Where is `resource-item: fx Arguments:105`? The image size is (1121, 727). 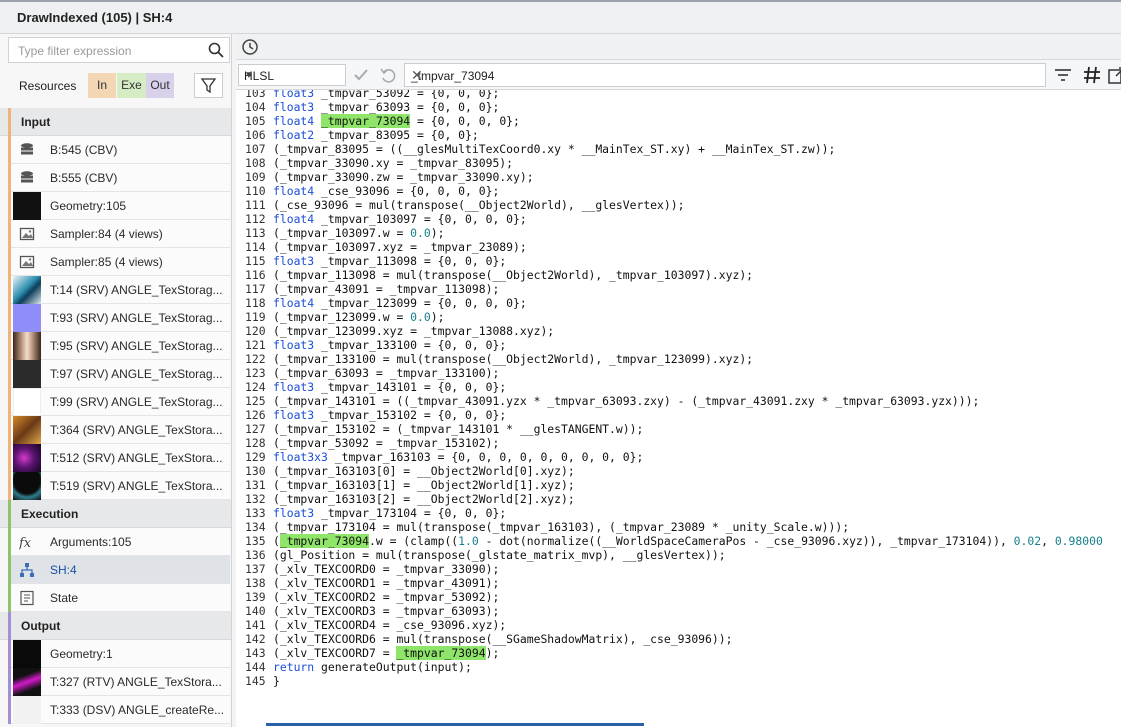 resource-item: fx Arguments:105 is located at coordinates (119, 542).